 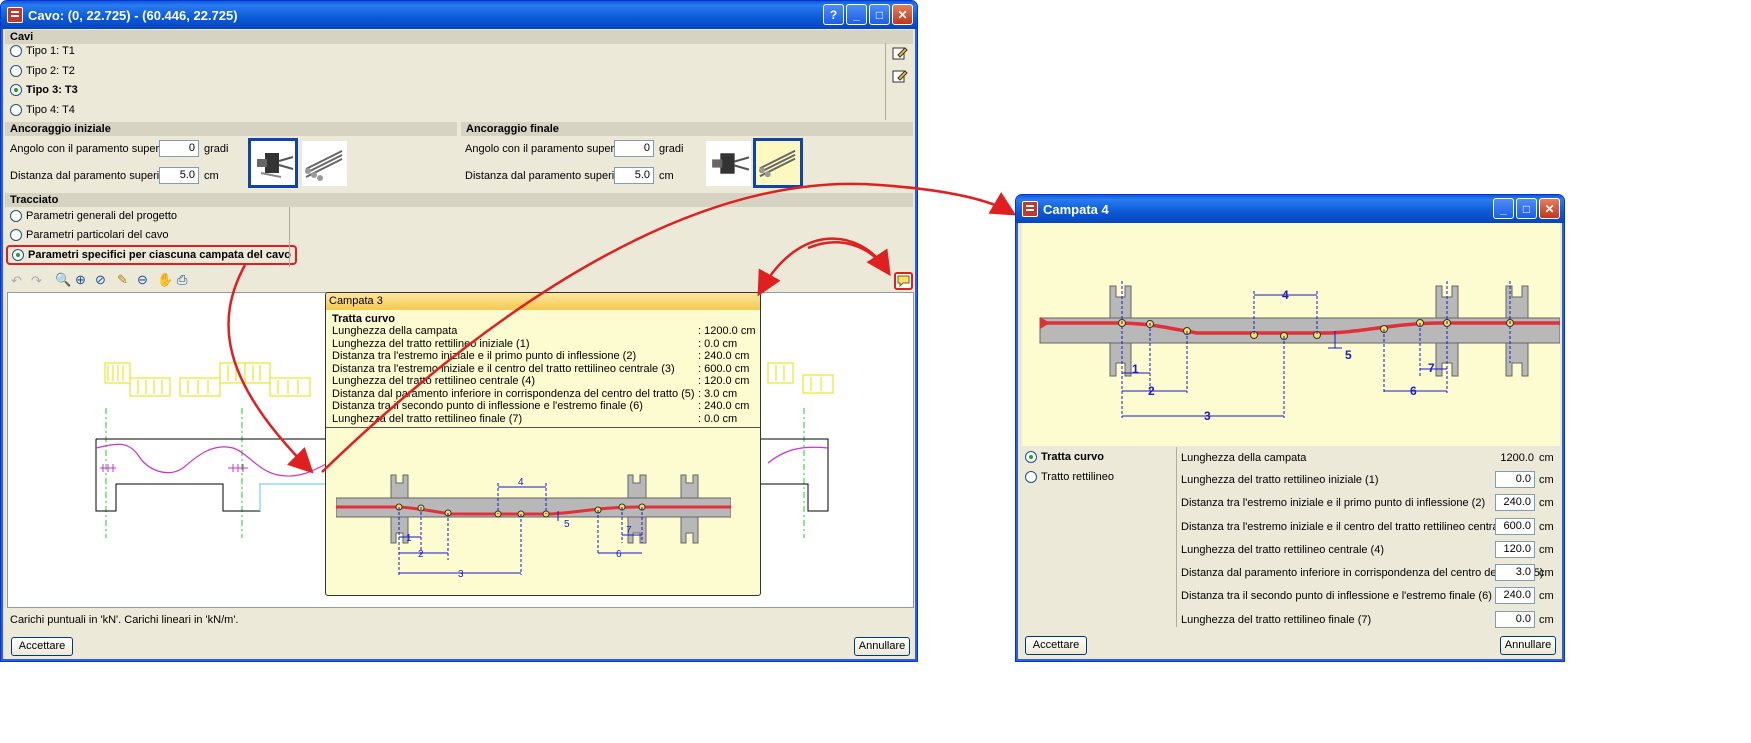 I want to click on c4-dim-label-7: 7, so click(x=1431, y=368).